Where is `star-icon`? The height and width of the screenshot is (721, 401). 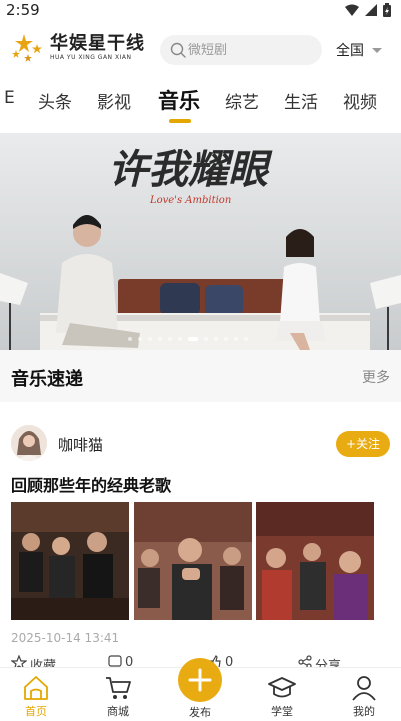
star-icon is located at coordinates (19, 661).